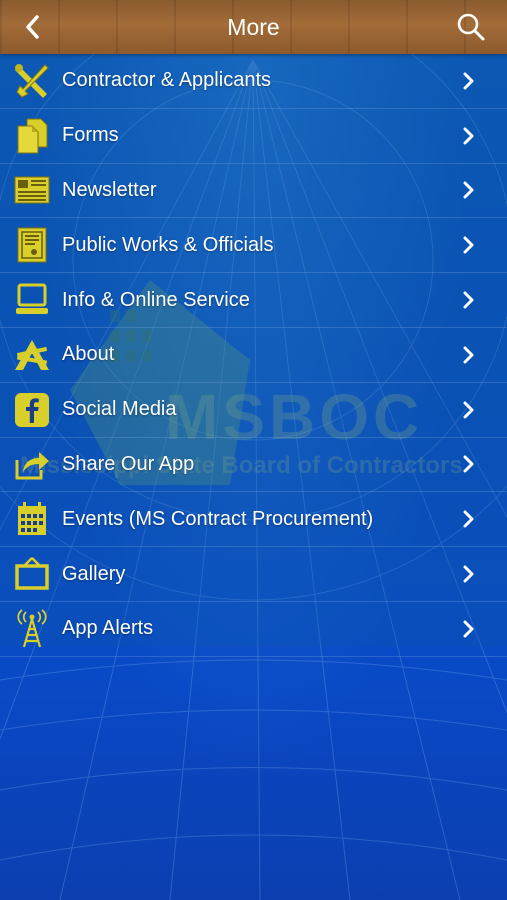 The height and width of the screenshot is (900, 507). I want to click on menu-item-contractor-applicants: Contractor & Applicants, so click(253, 81).